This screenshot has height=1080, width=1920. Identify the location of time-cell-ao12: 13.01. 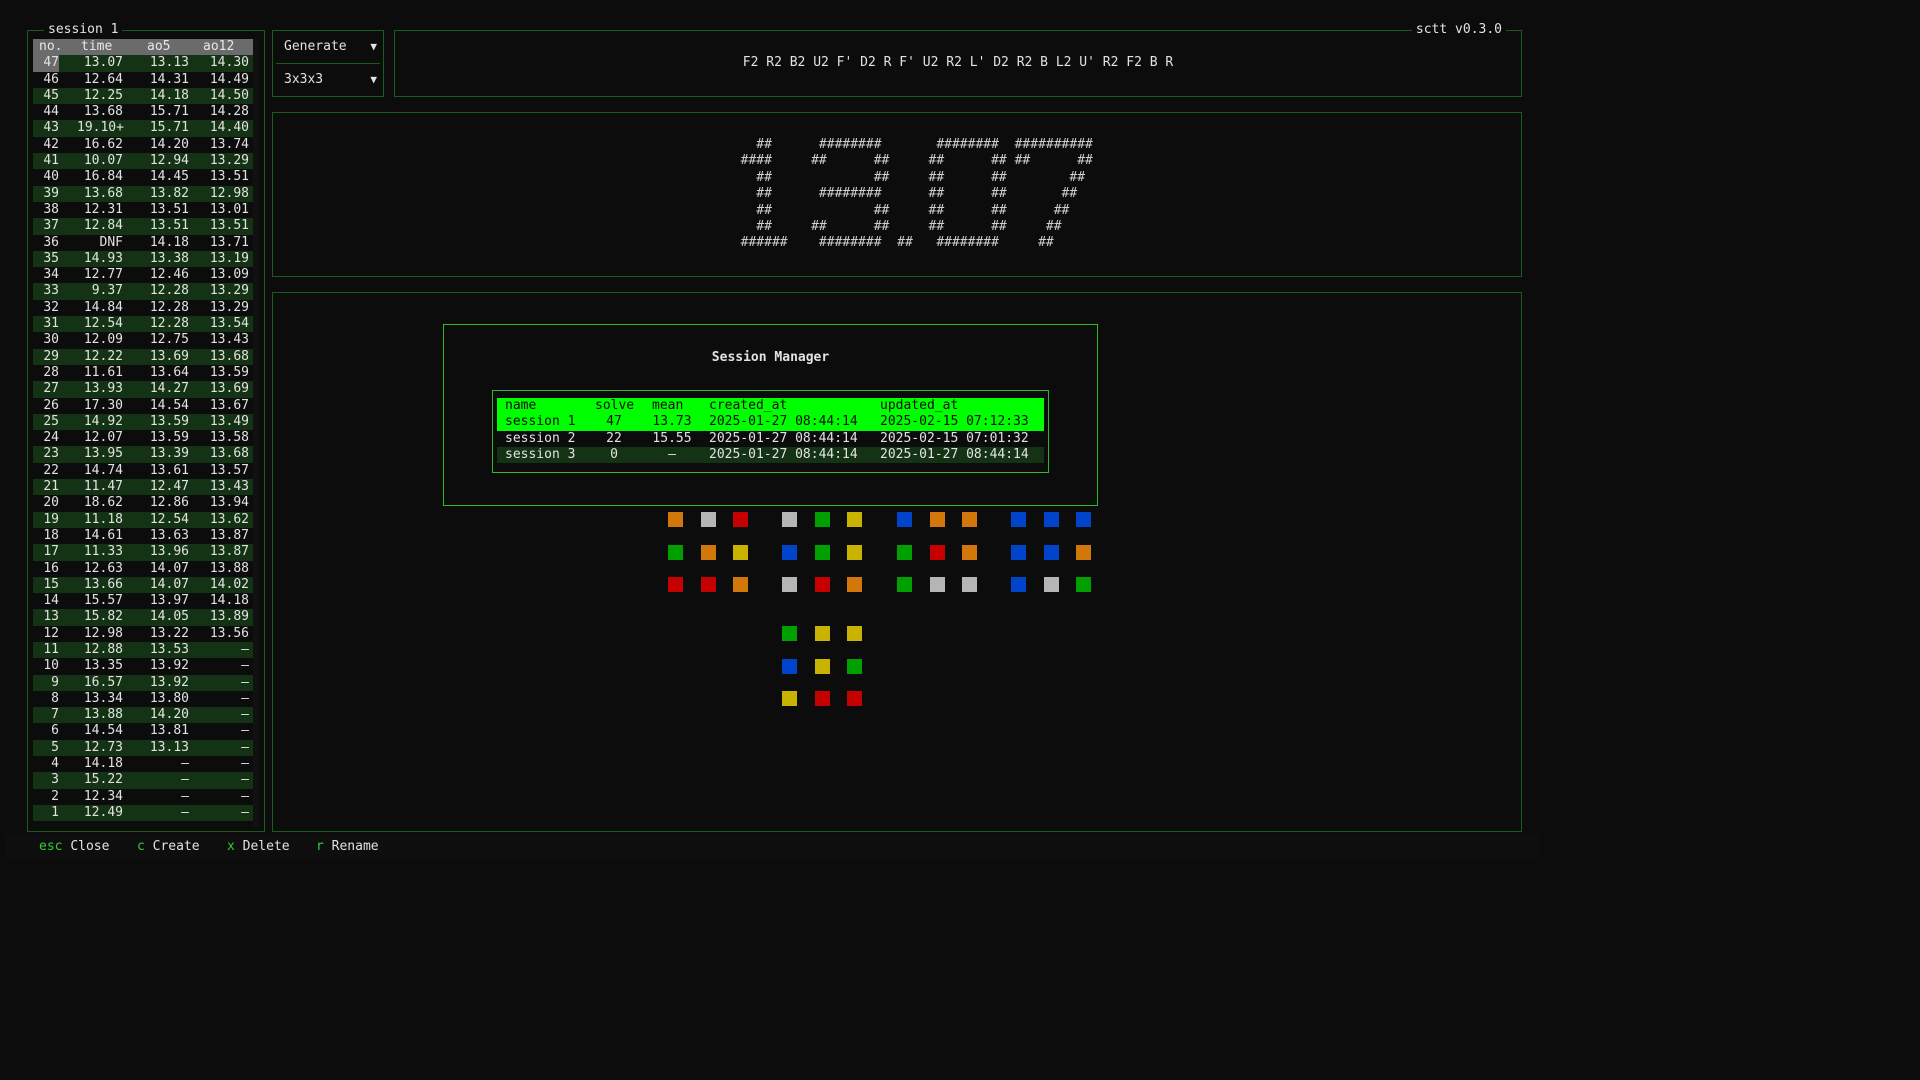
(229, 209).